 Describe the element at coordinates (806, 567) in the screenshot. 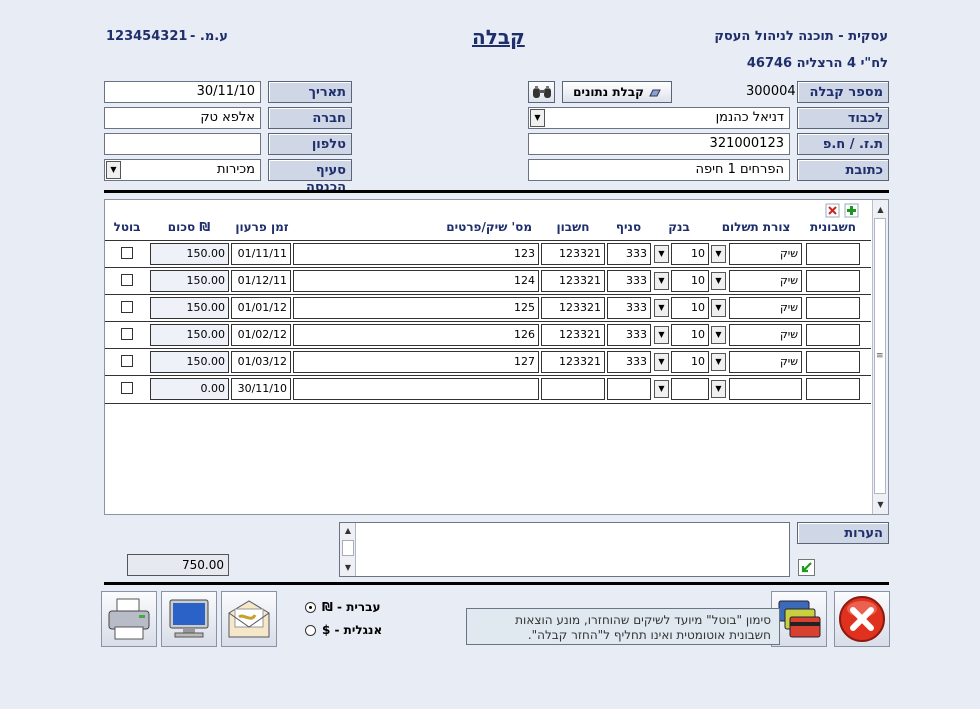

I see `expand-notes-icon` at that location.